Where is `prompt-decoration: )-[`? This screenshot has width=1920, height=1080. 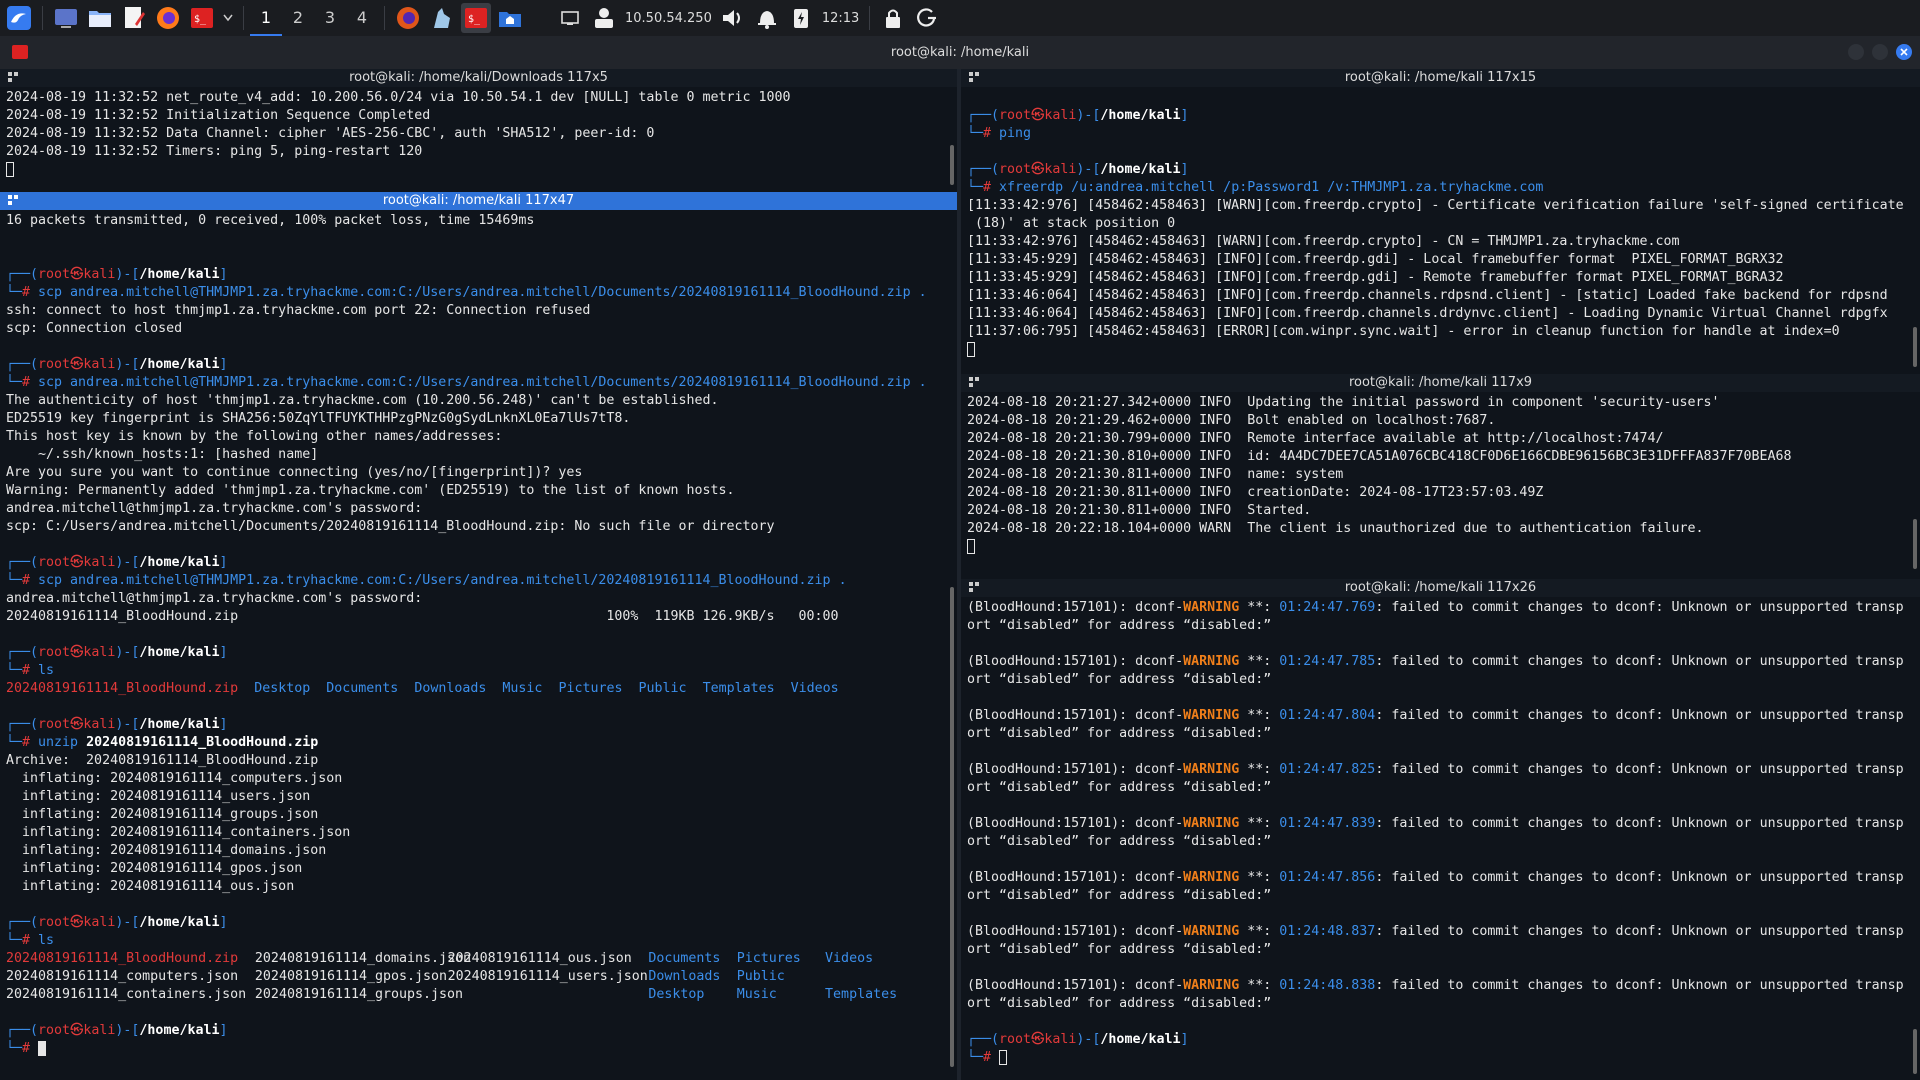
prompt-decoration: )-[ is located at coordinates (127, 364).